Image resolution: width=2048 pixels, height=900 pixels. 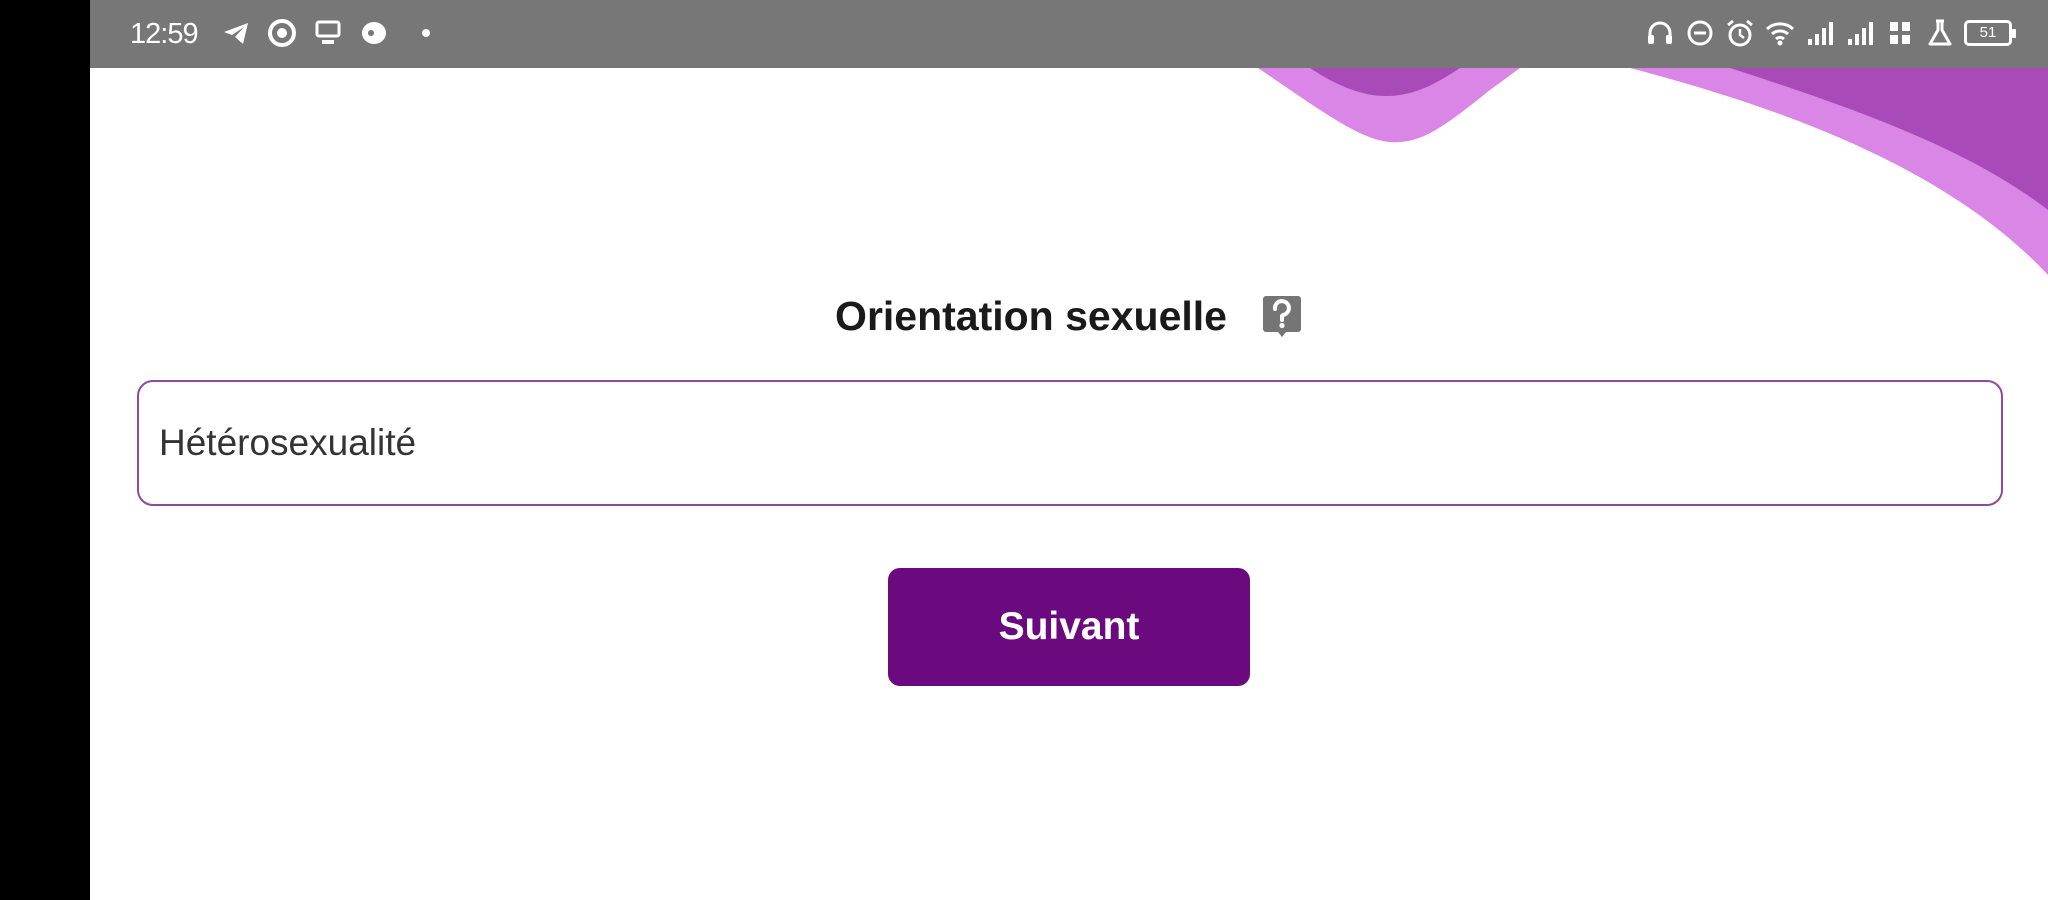 I want to click on headset-icon, so click(x=1660, y=32).